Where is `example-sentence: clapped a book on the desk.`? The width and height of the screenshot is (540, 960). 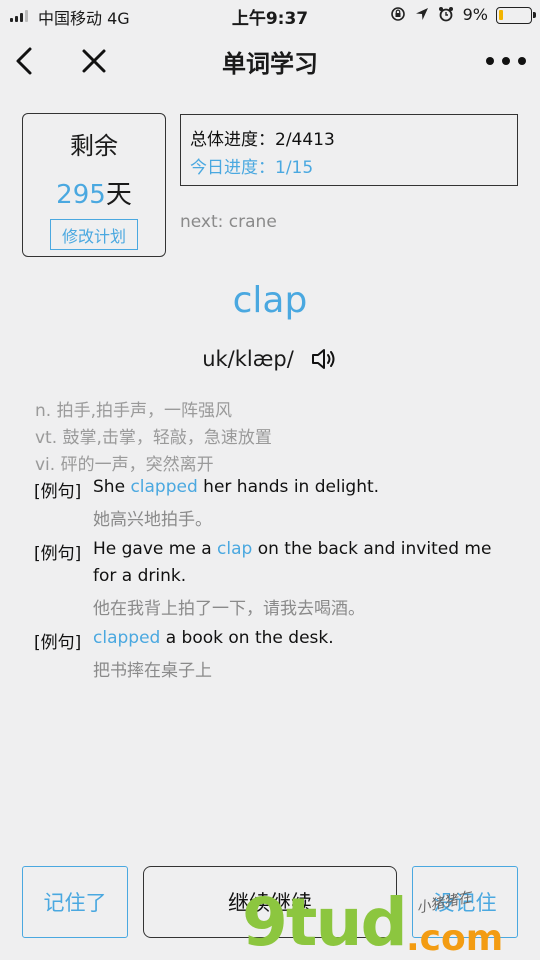 example-sentence: clapped a book on the desk. is located at coordinates (303, 638).